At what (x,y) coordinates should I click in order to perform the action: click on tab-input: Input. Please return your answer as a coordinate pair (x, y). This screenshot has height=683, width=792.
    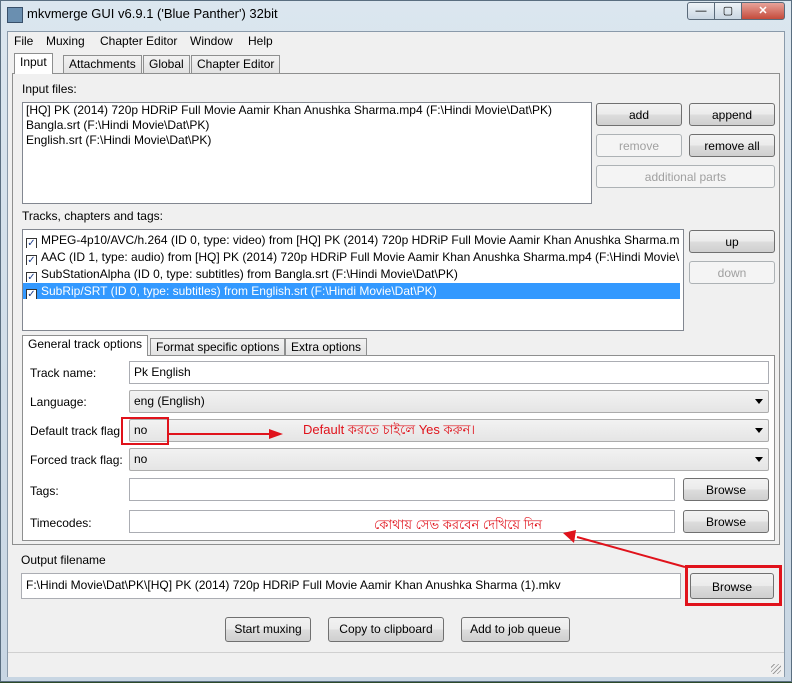
    Looking at the image, I should click on (33, 63).